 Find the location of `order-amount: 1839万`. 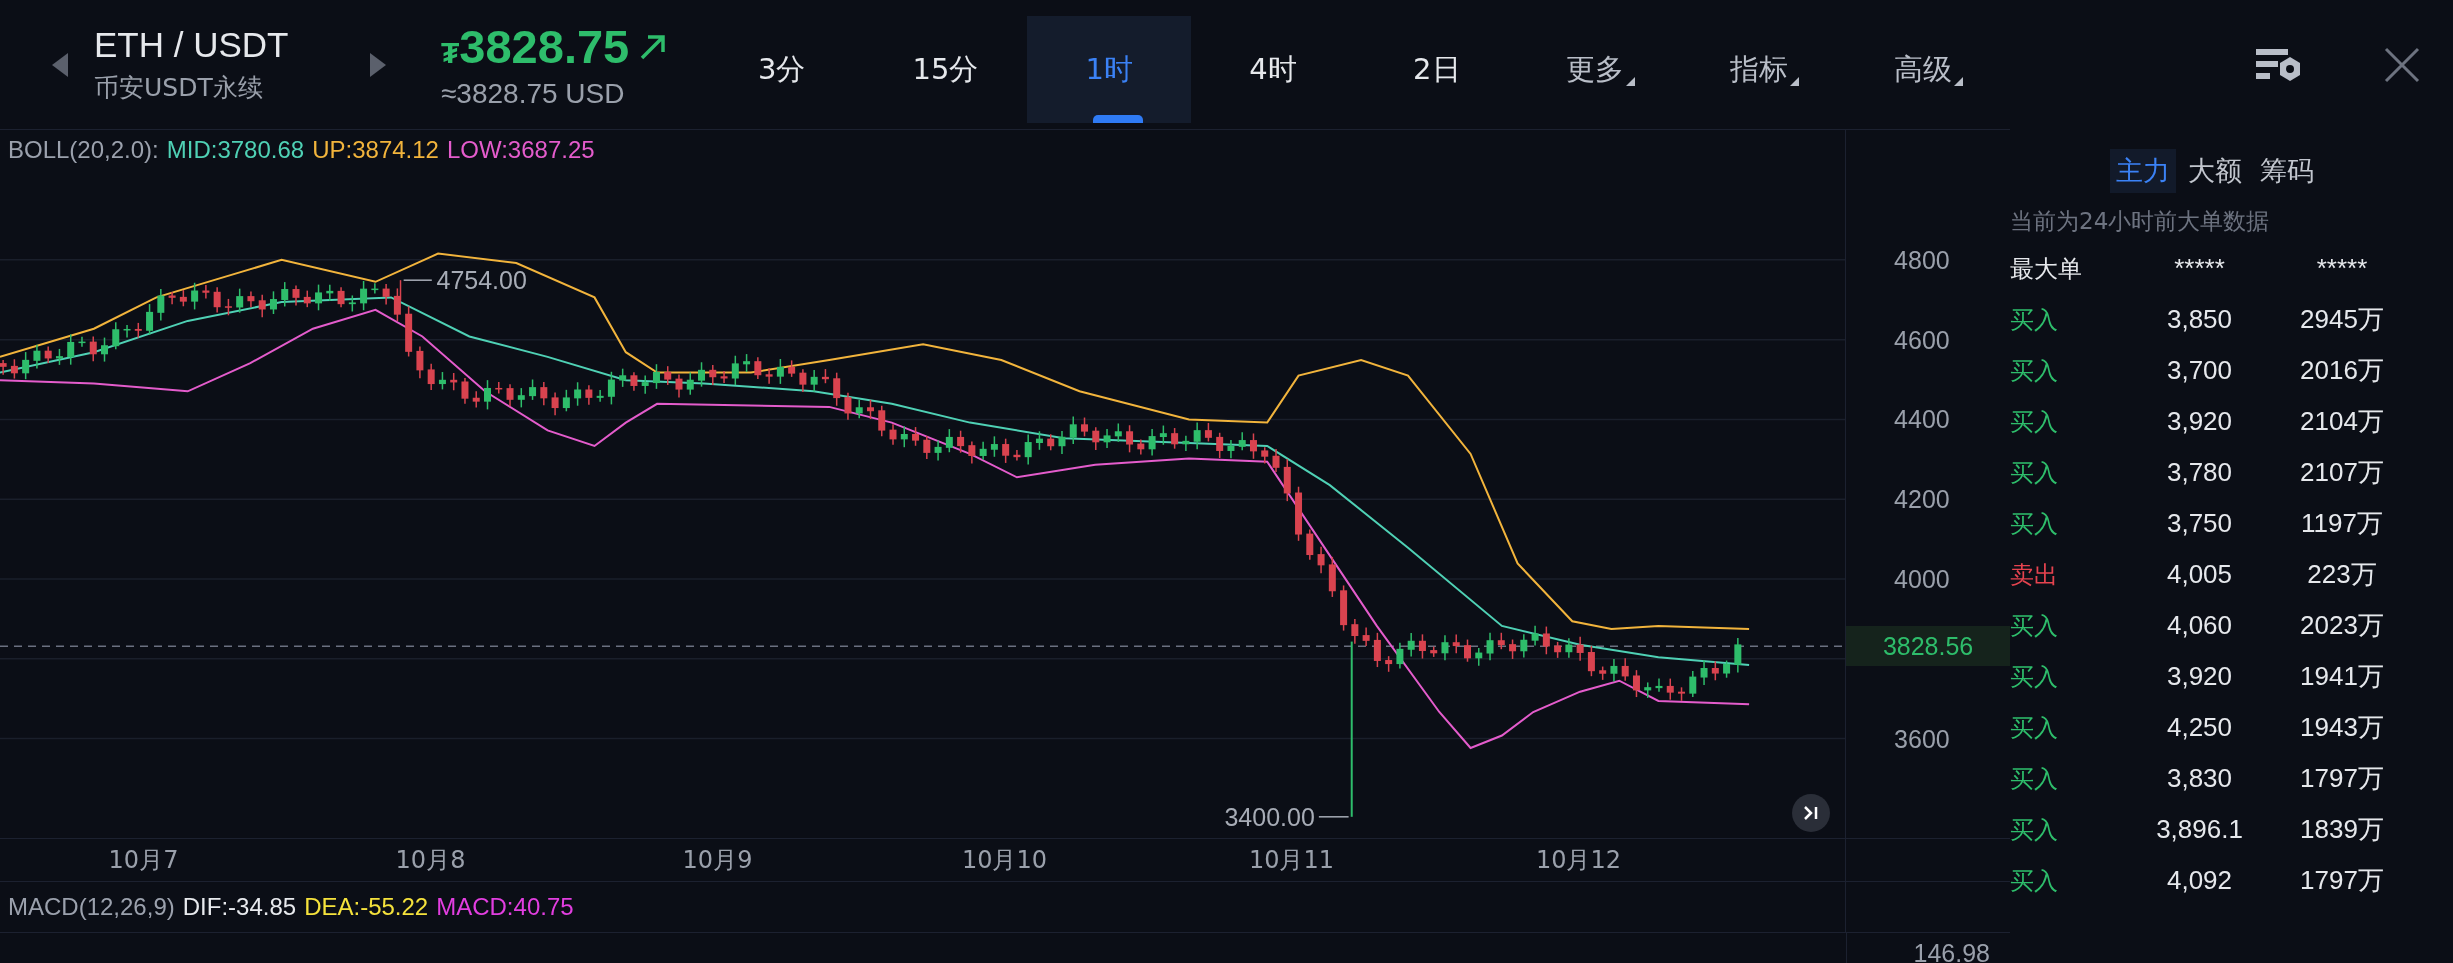

order-amount: 1839万 is located at coordinates (2342, 829).